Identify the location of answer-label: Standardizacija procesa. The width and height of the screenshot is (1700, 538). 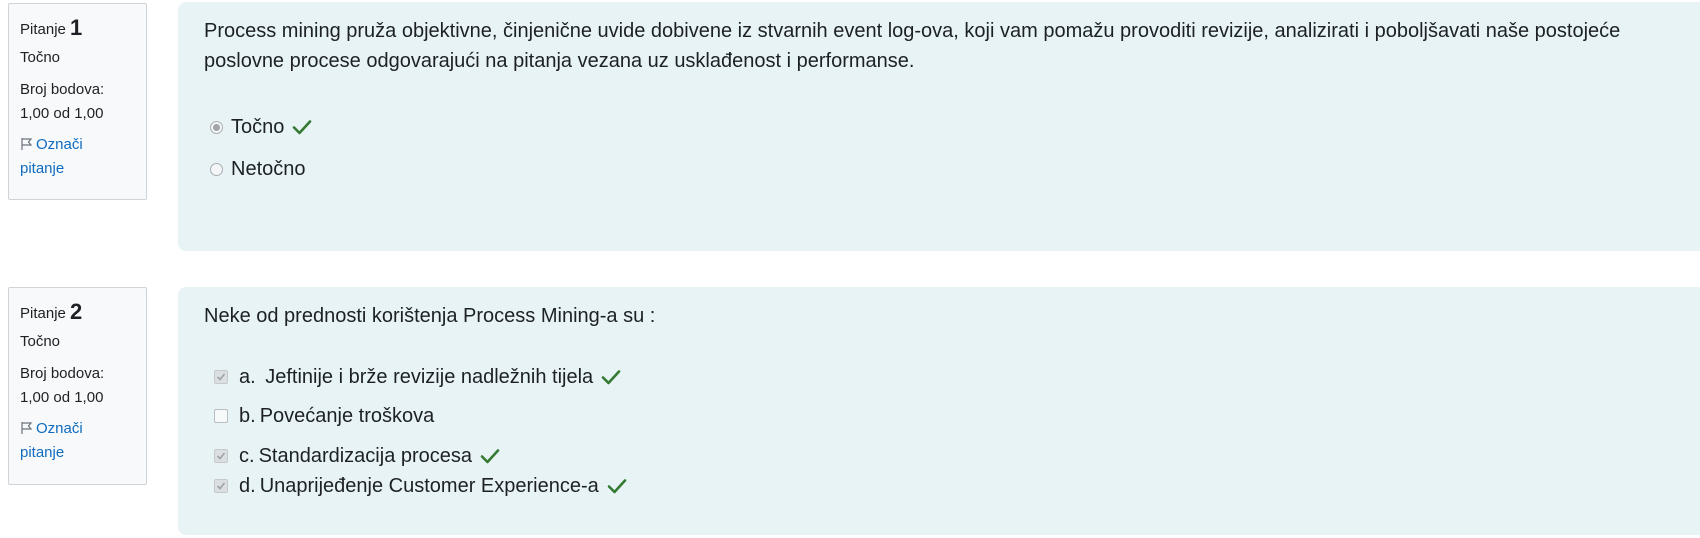
(365, 456).